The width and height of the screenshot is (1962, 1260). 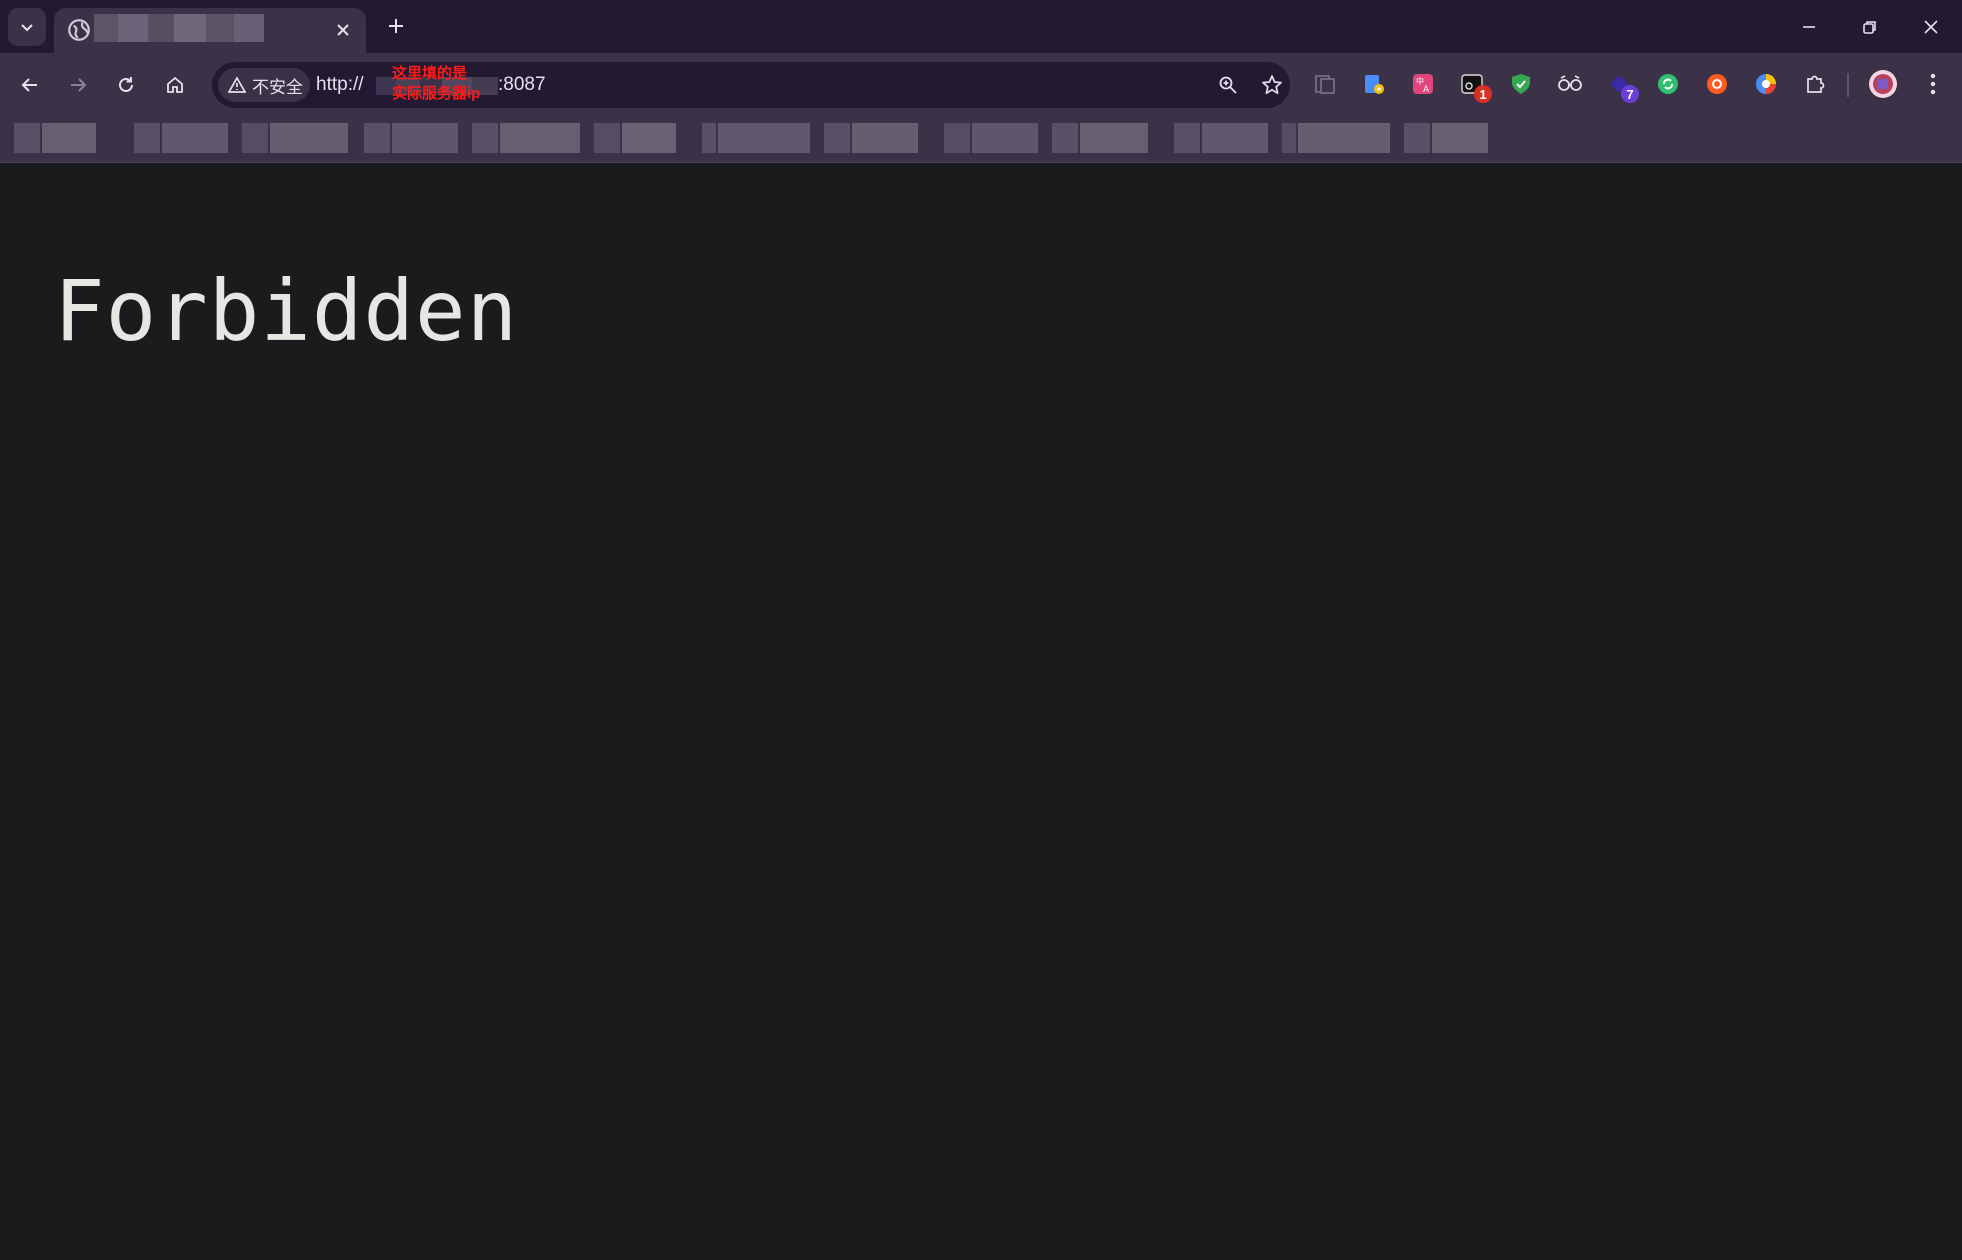 I want to click on arrow-right-icon, so click(x=79, y=85).